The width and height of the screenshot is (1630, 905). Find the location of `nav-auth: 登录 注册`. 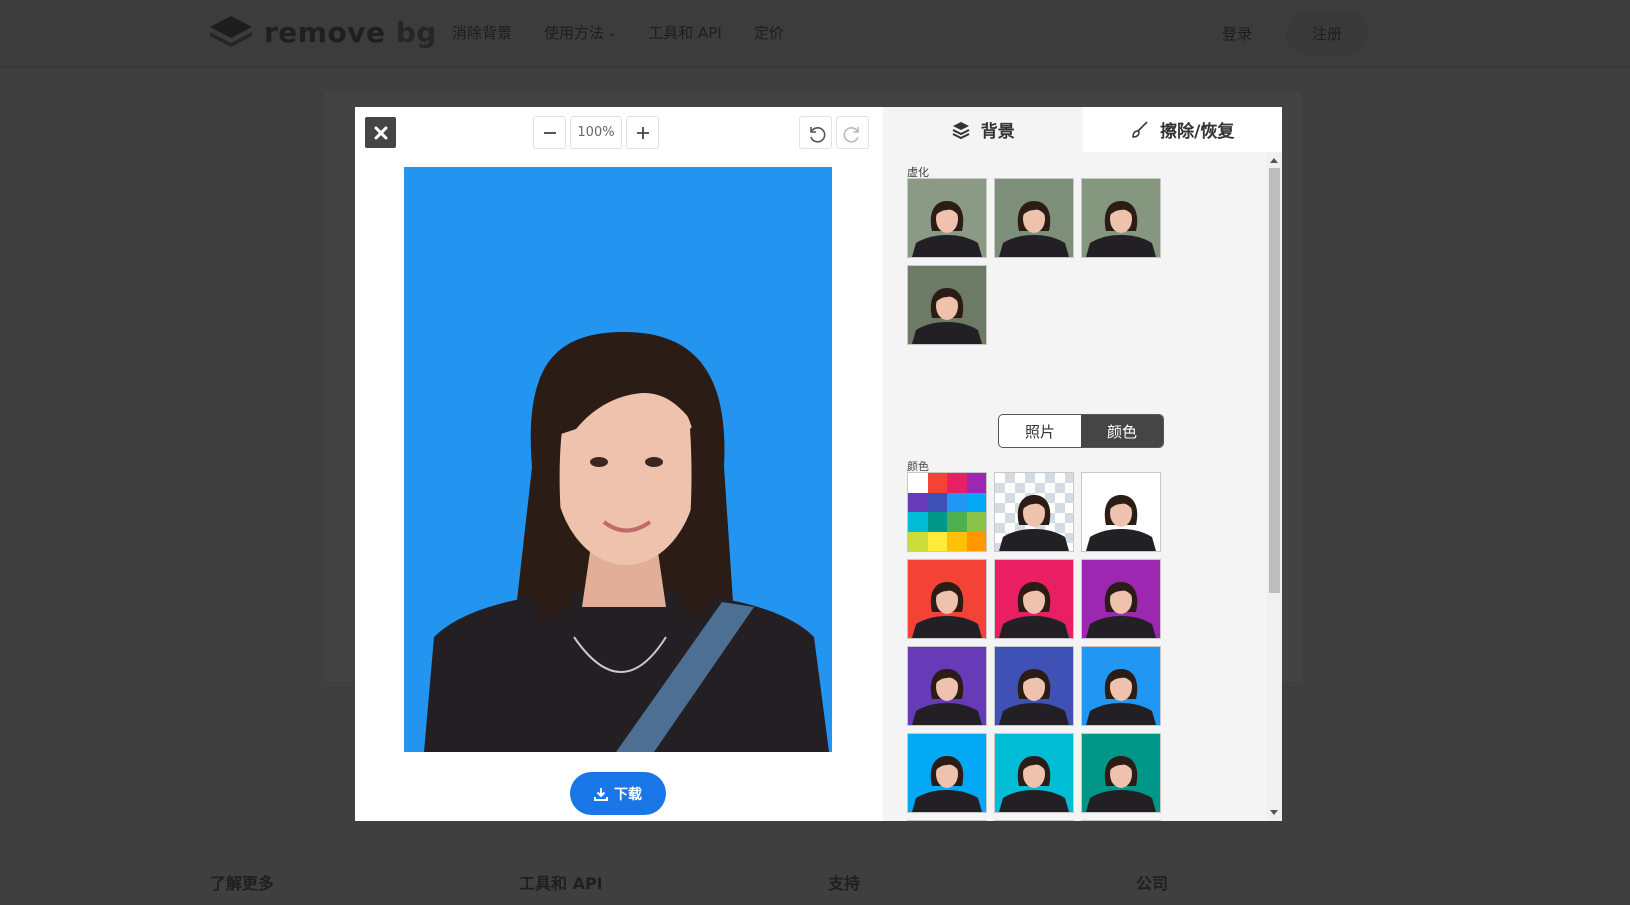

nav-auth: 登录 注册 is located at coordinates (1295, 33).